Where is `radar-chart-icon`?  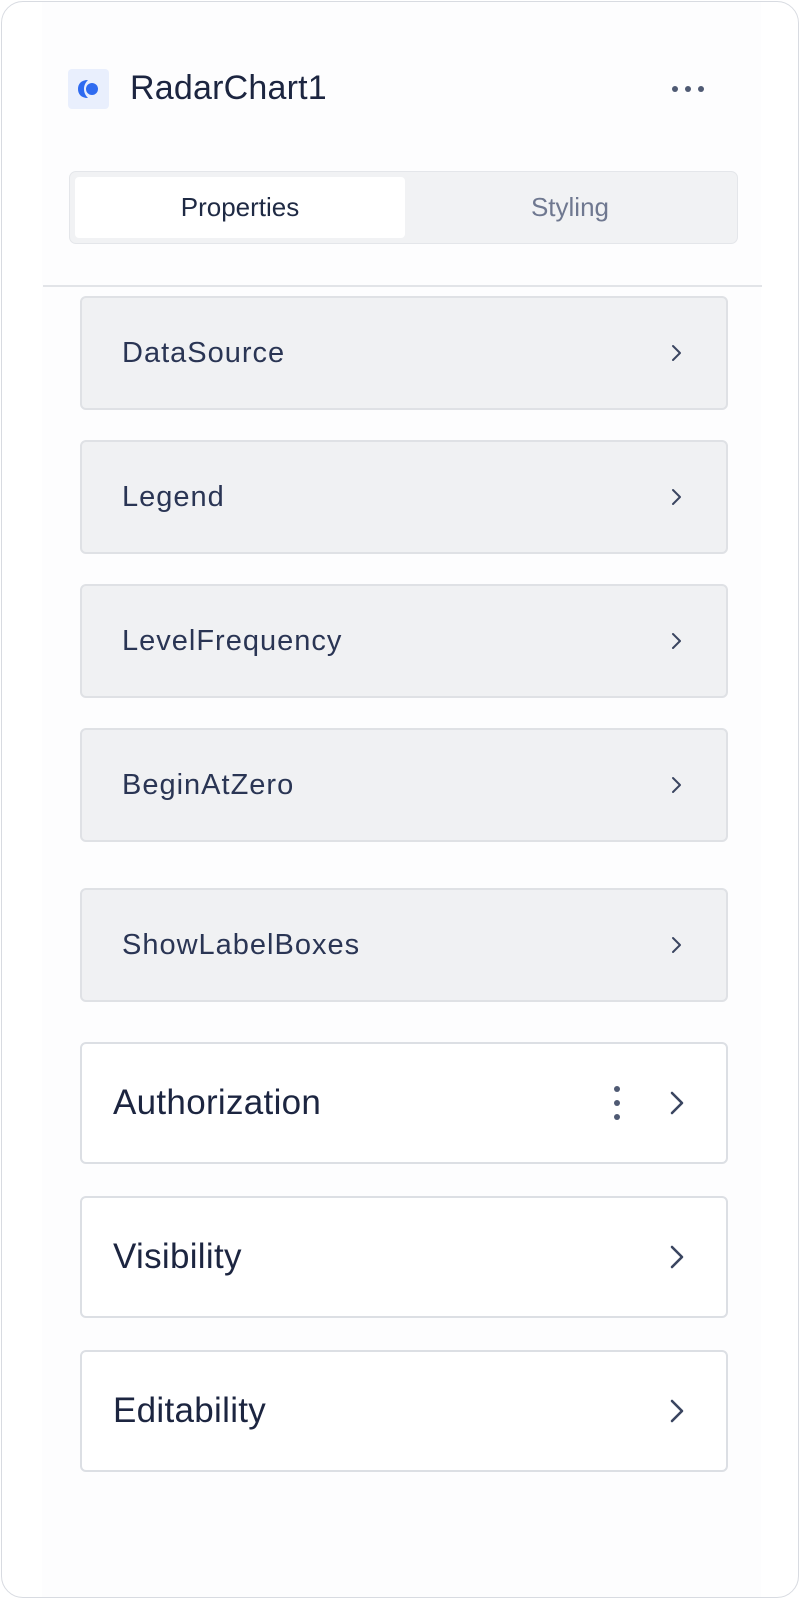
radar-chart-icon is located at coordinates (88, 89).